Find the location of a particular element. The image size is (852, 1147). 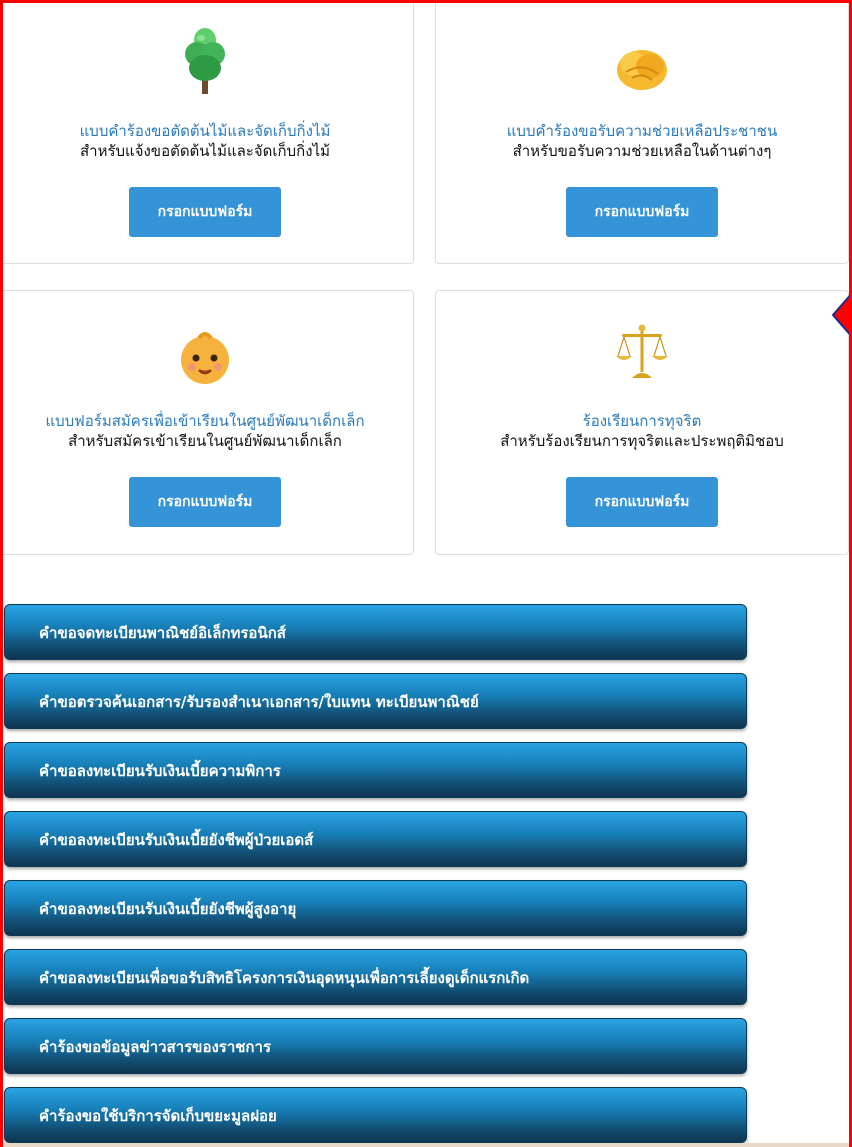

baby-icon is located at coordinates (205, 358).